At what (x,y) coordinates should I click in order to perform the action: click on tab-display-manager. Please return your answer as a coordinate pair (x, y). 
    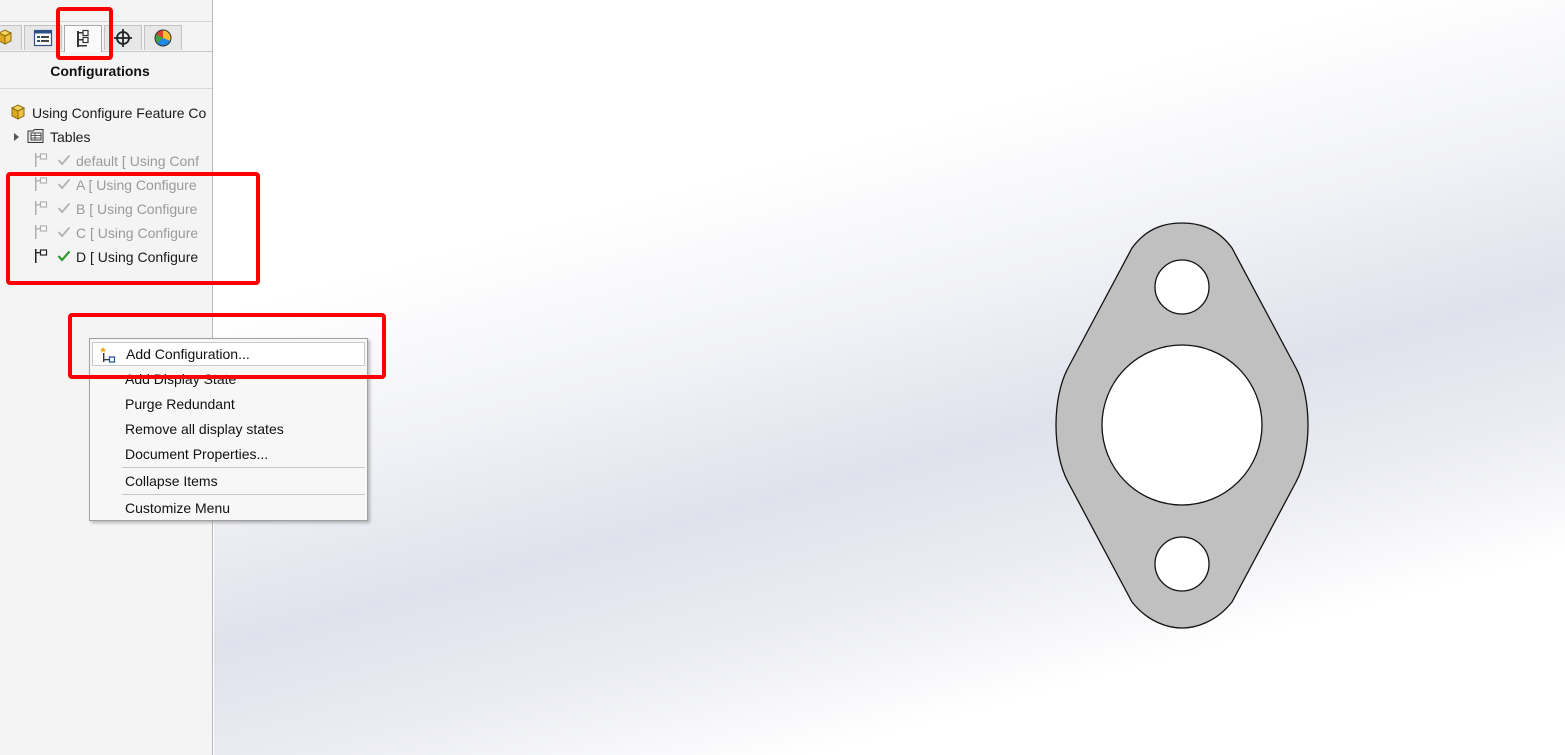
    Looking at the image, I should click on (163, 37).